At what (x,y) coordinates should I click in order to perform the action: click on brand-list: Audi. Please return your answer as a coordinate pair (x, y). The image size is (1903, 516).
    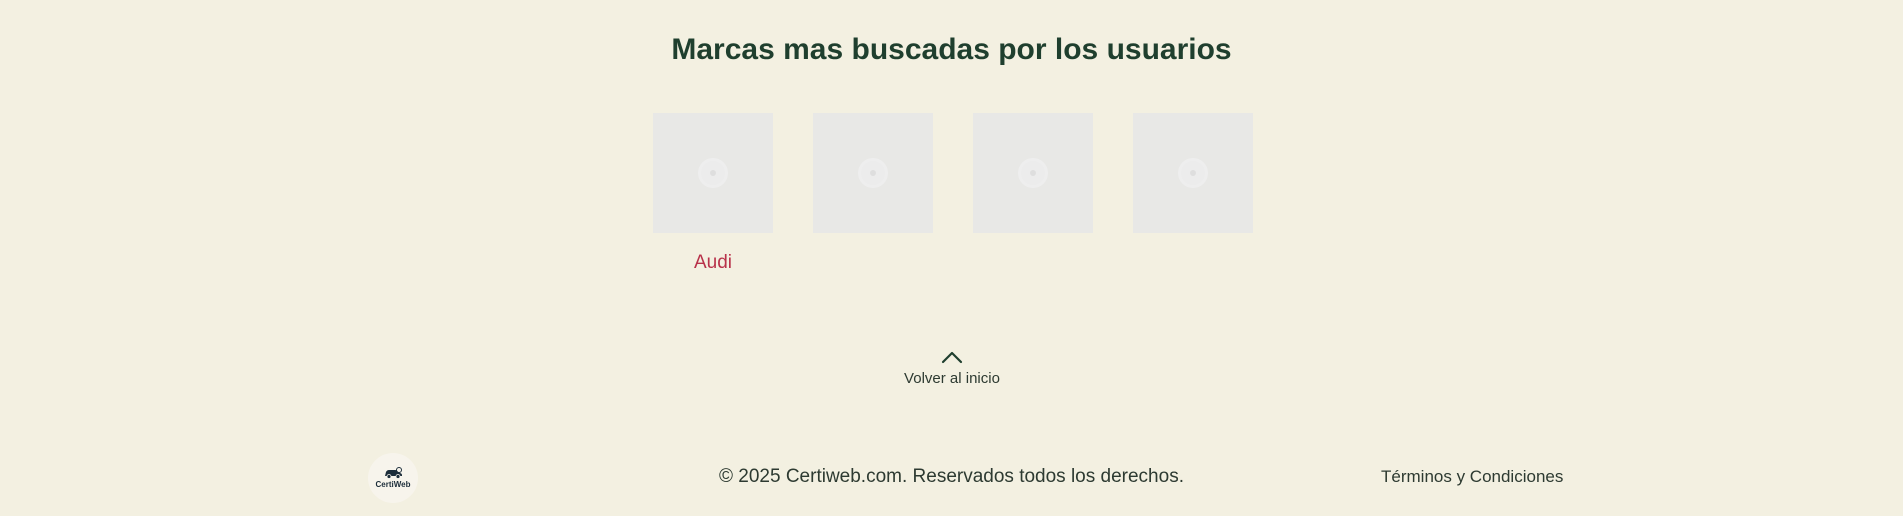
    Looking at the image, I should click on (953, 193).